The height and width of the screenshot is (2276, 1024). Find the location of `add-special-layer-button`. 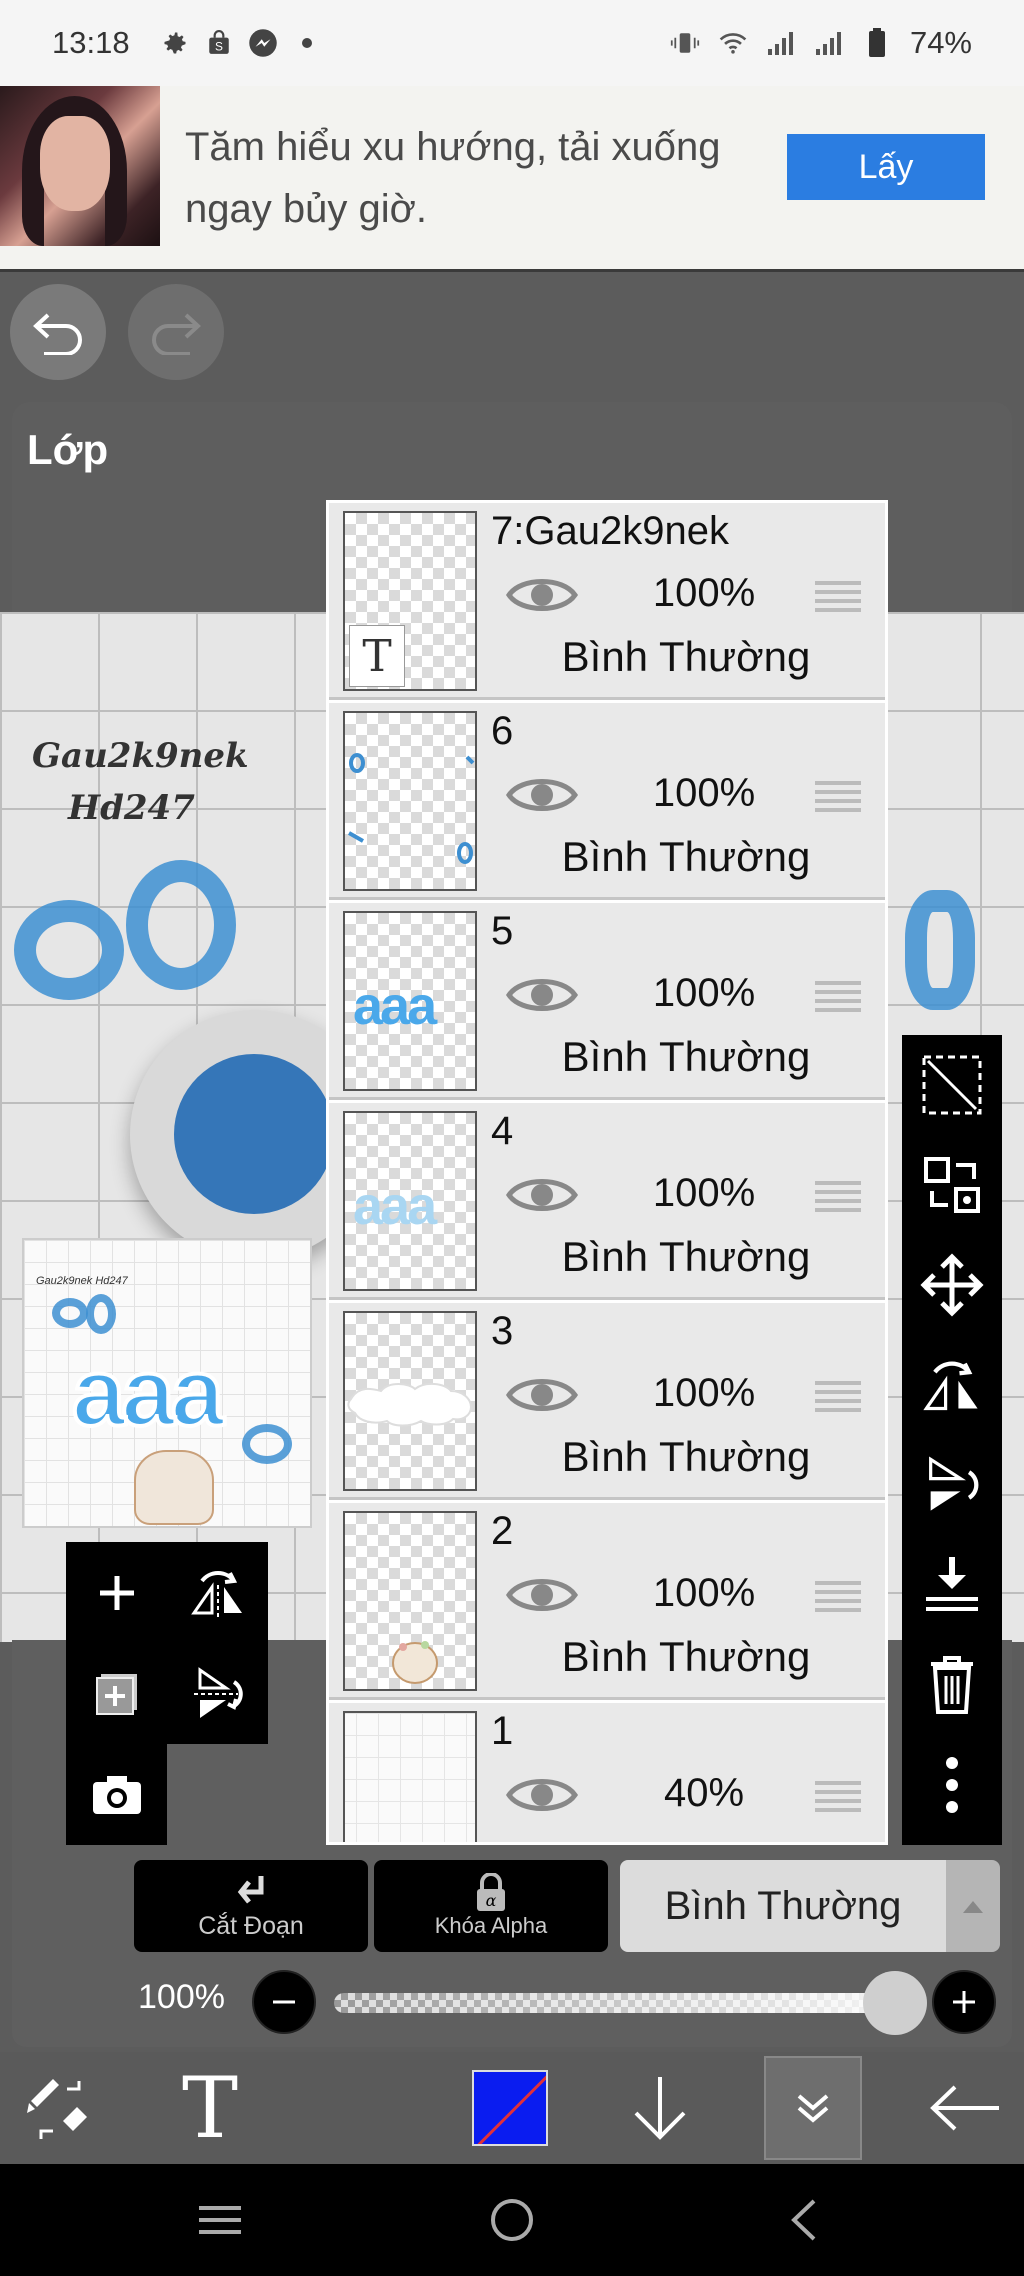

add-special-layer-button is located at coordinates (116, 1693).